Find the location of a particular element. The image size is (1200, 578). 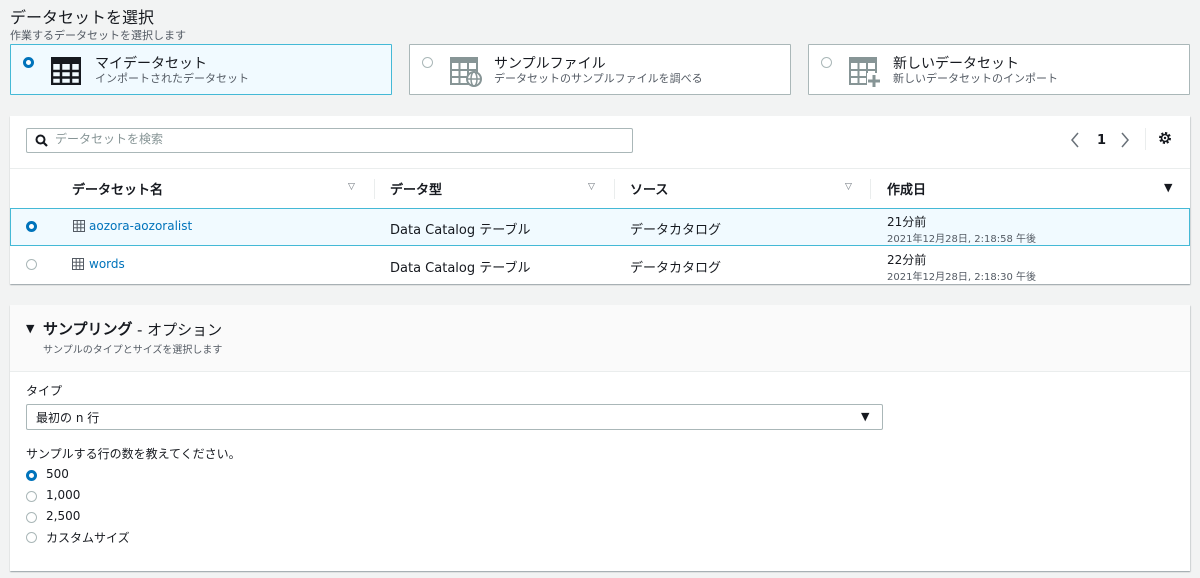

type-select: 最初の n 行 ▼ is located at coordinates (454, 417).